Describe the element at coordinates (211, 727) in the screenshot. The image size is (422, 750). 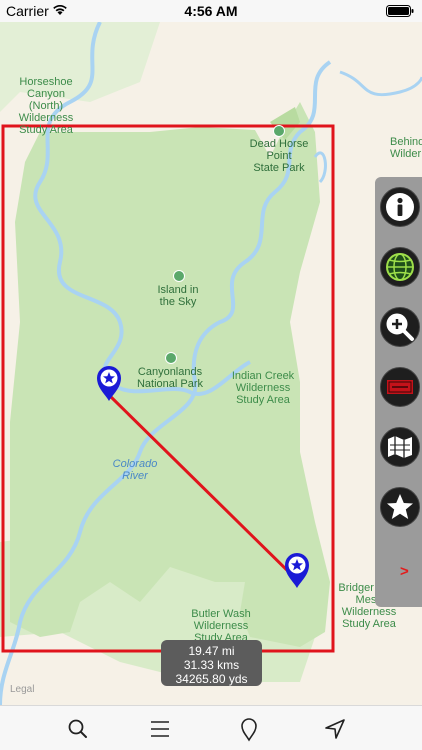
I see `bottom-toolbar` at that location.